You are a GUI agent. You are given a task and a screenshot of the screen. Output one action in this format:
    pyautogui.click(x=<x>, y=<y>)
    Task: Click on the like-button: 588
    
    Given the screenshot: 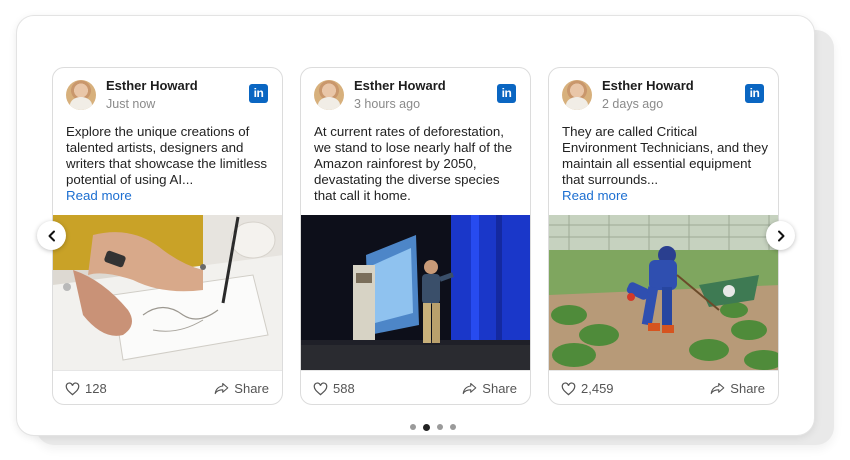 What is the action you would take?
    pyautogui.click(x=334, y=388)
    